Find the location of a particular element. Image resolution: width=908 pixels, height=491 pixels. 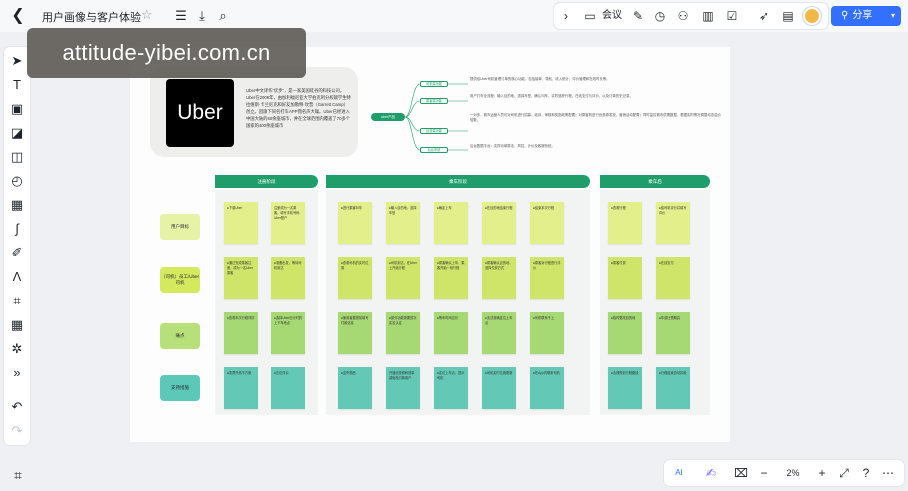

sticky-note: ●车费比预期高 is located at coordinates (673, 333).